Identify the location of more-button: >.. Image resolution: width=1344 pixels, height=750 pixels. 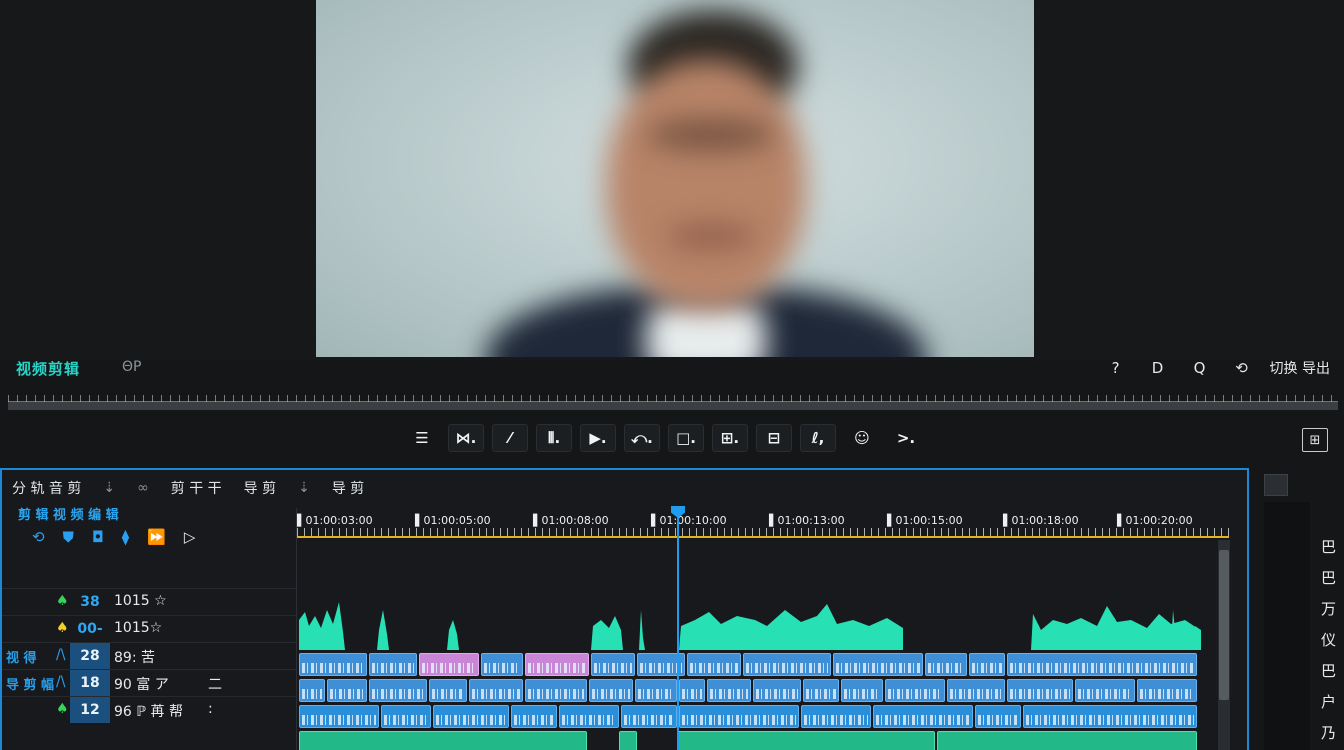
(906, 438).